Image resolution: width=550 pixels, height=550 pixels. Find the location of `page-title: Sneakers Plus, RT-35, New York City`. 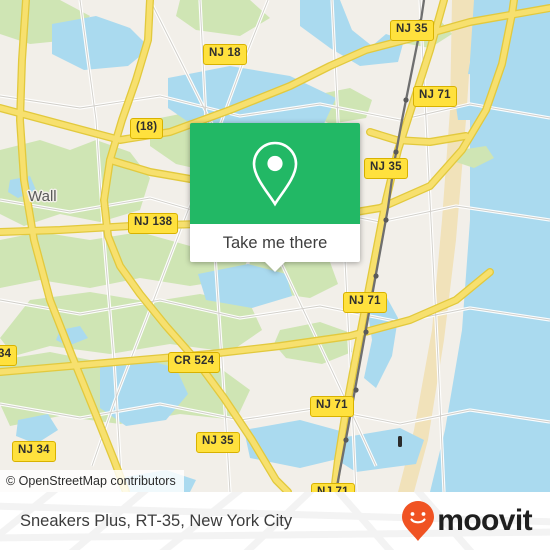

page-title: Sneakers Plus, RT-35, New York City is located at coordinates (156, 520).